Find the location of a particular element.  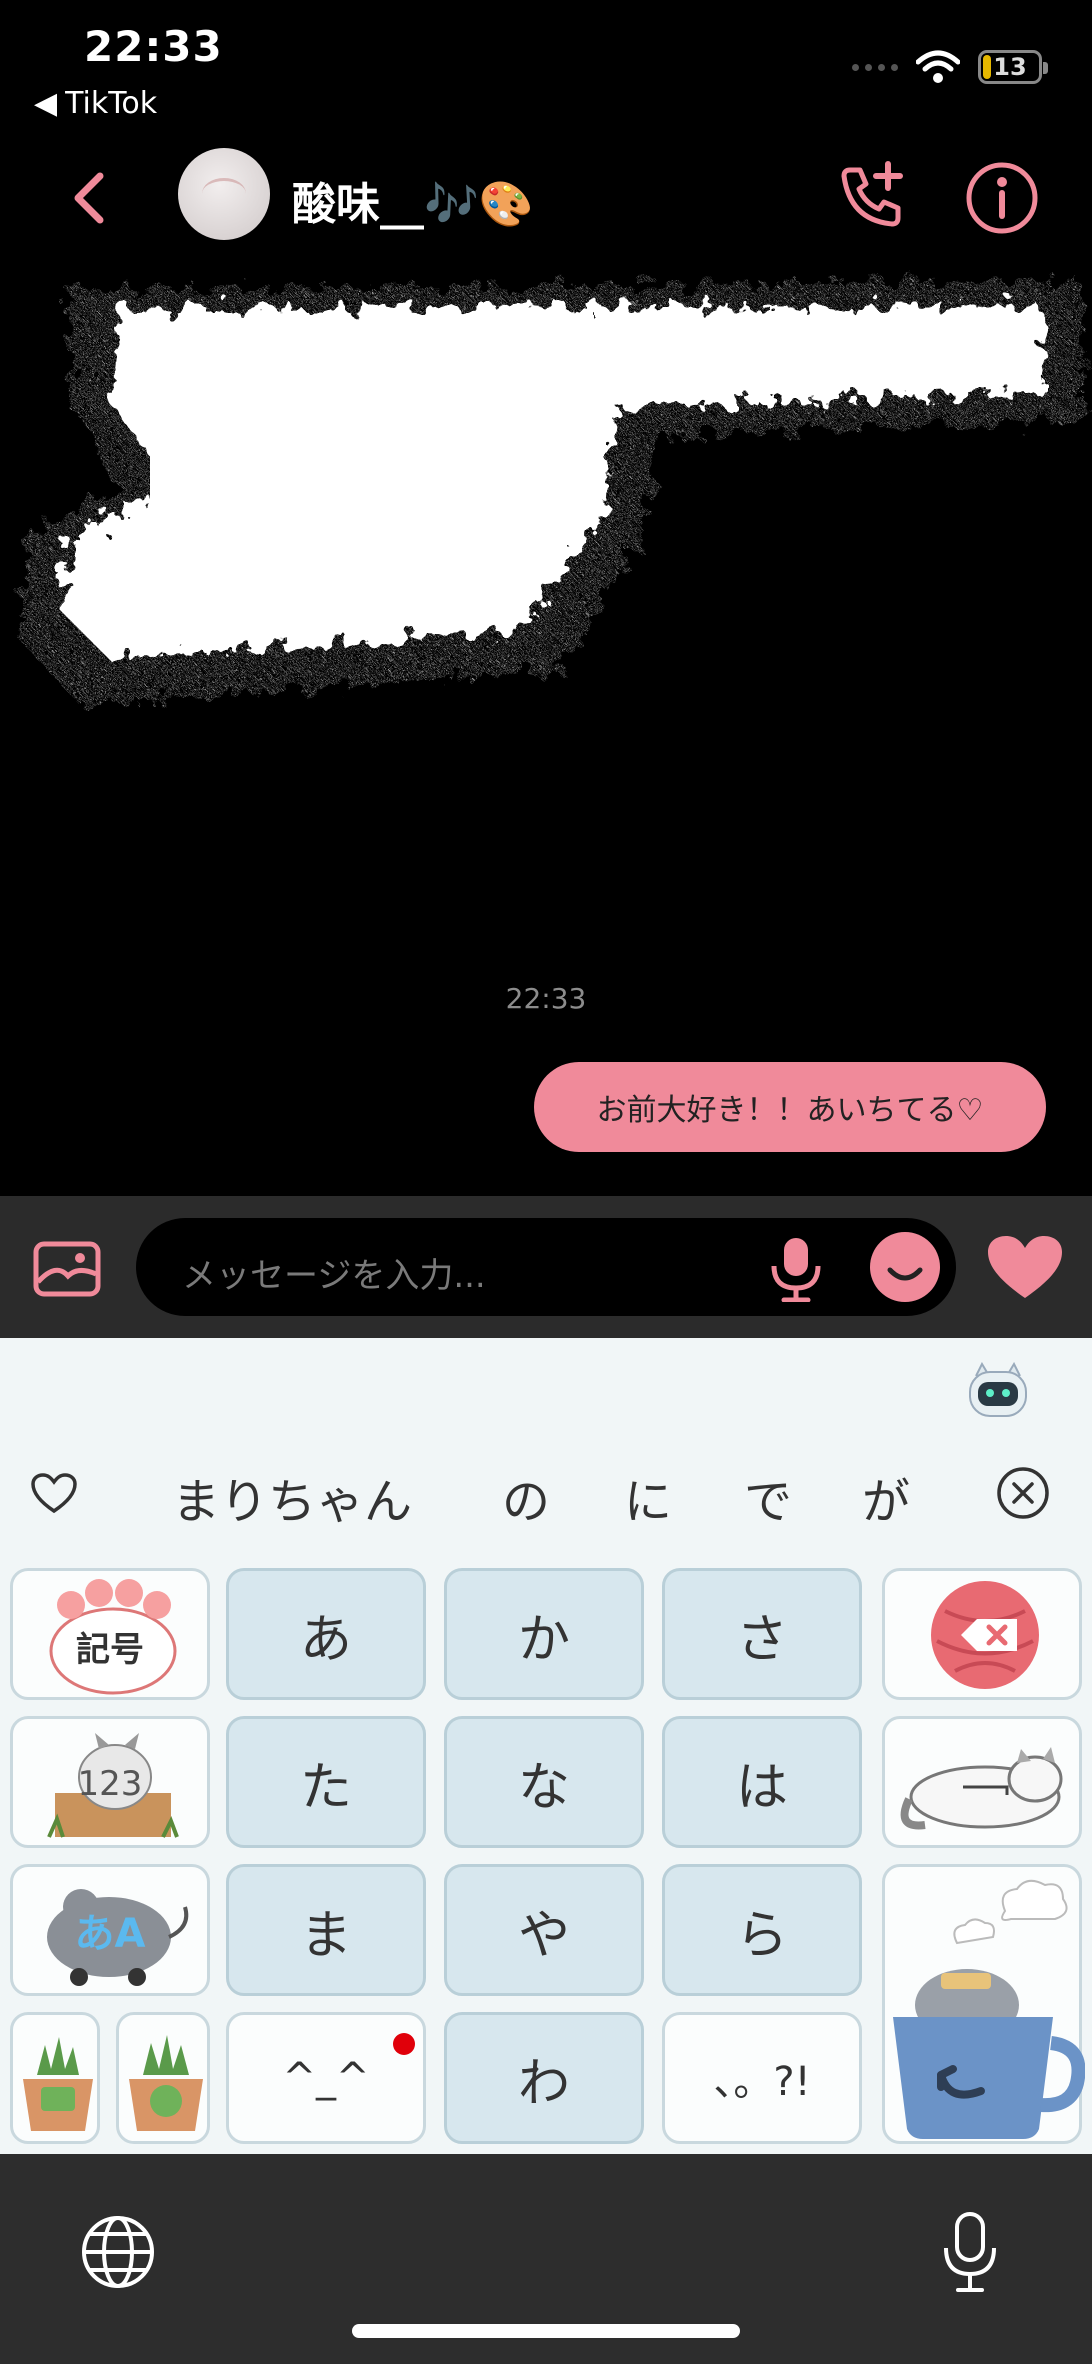

suggestion-item: の is located at coordinates (526, 1497).